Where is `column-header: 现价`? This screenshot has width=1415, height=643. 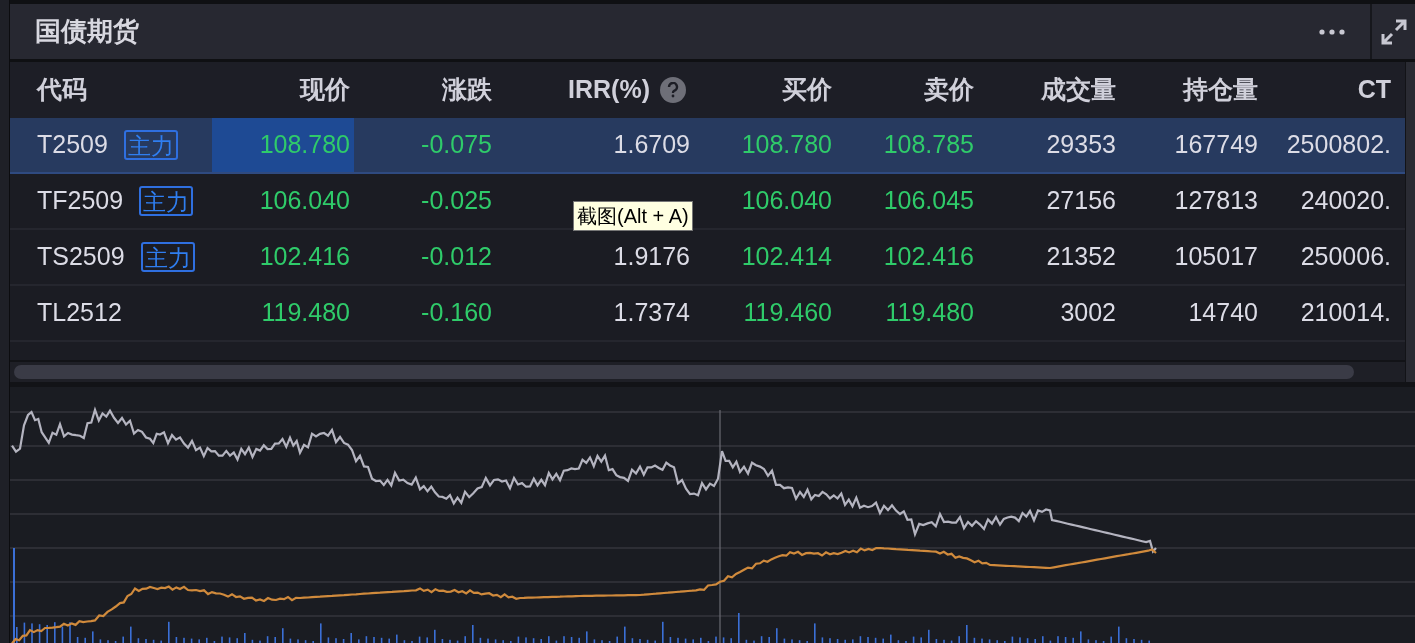
column-header: 现价 is located at coordinates (325, 90).